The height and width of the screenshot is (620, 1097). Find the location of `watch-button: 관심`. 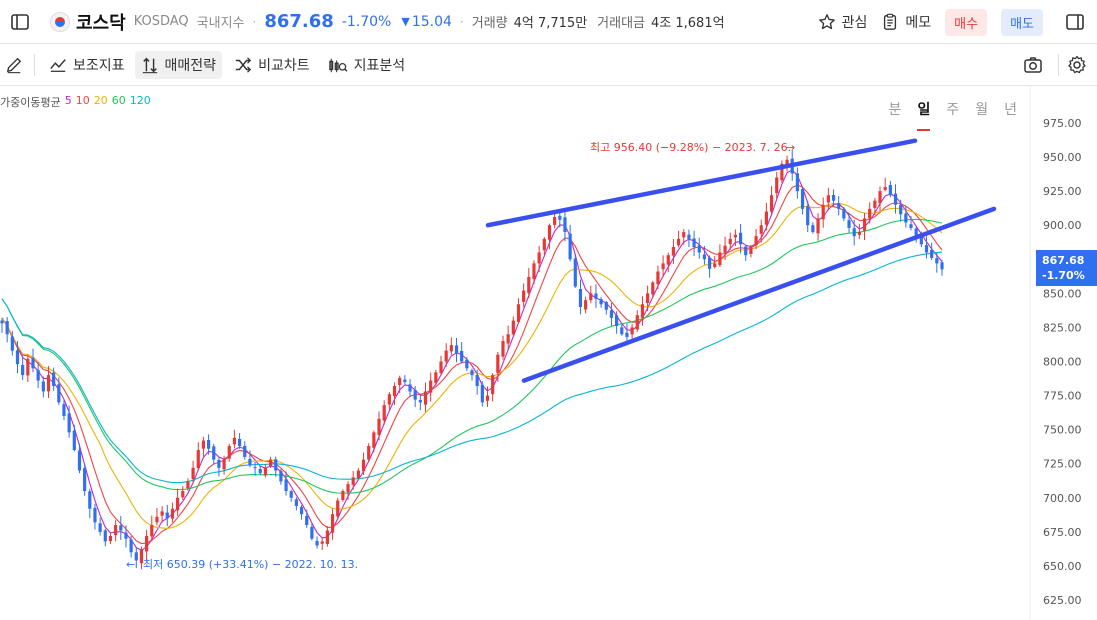

watch-button: 관심 is located at coordinates (842, 22).